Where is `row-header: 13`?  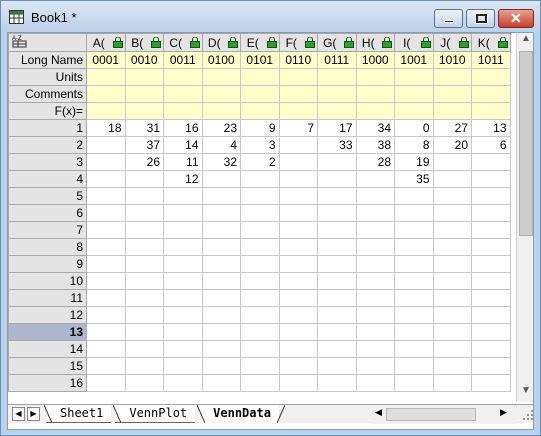 row-header: 13 is located at coordinates (47, 332).